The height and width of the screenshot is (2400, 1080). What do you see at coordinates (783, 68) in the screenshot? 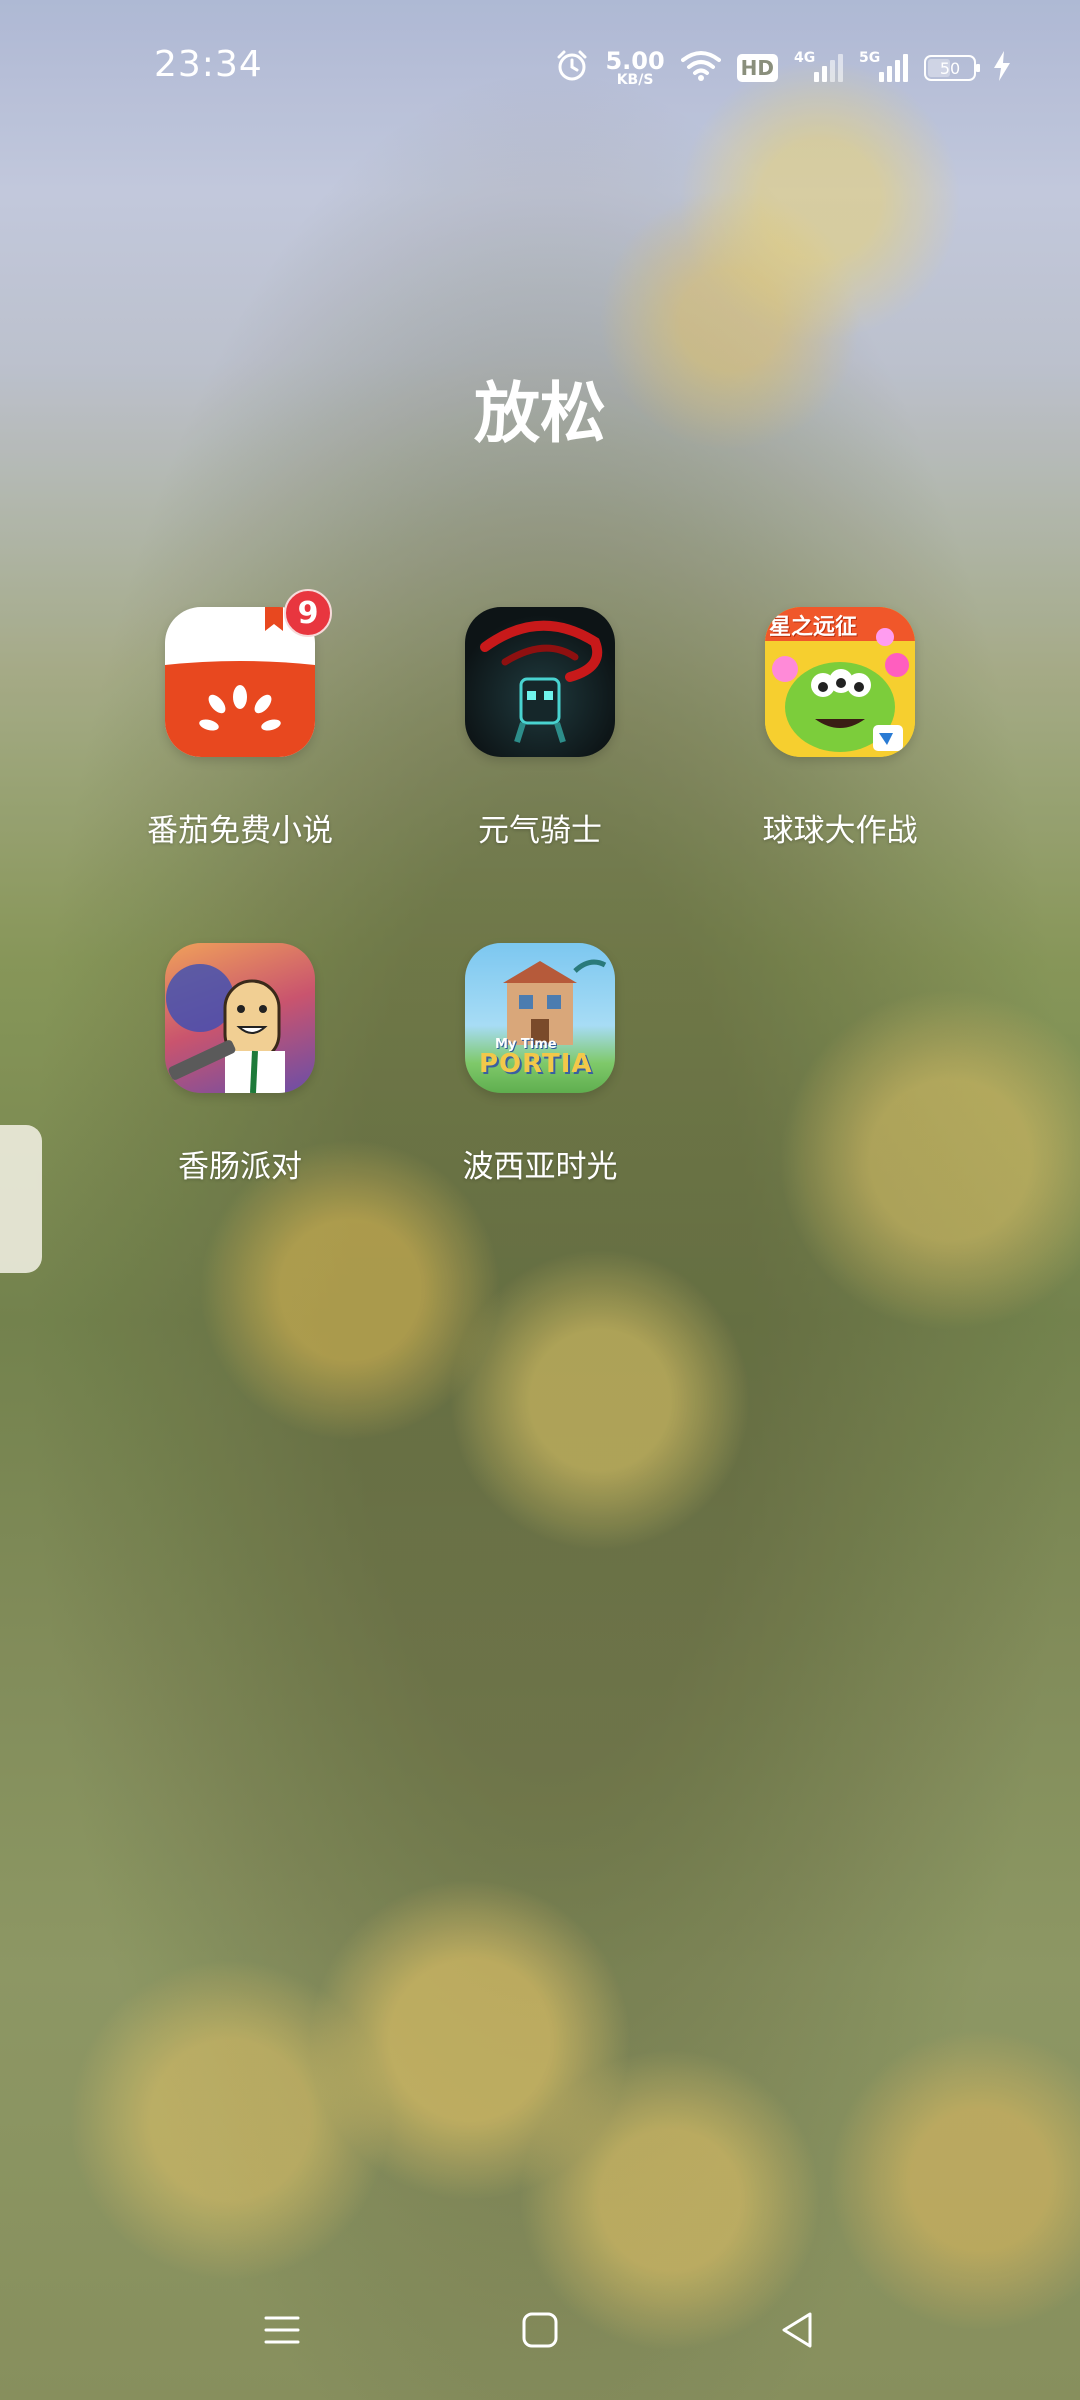
I see `status-icons: 5.00 KB/S HD 4G 5G 50` at bounding box center [783, 68].